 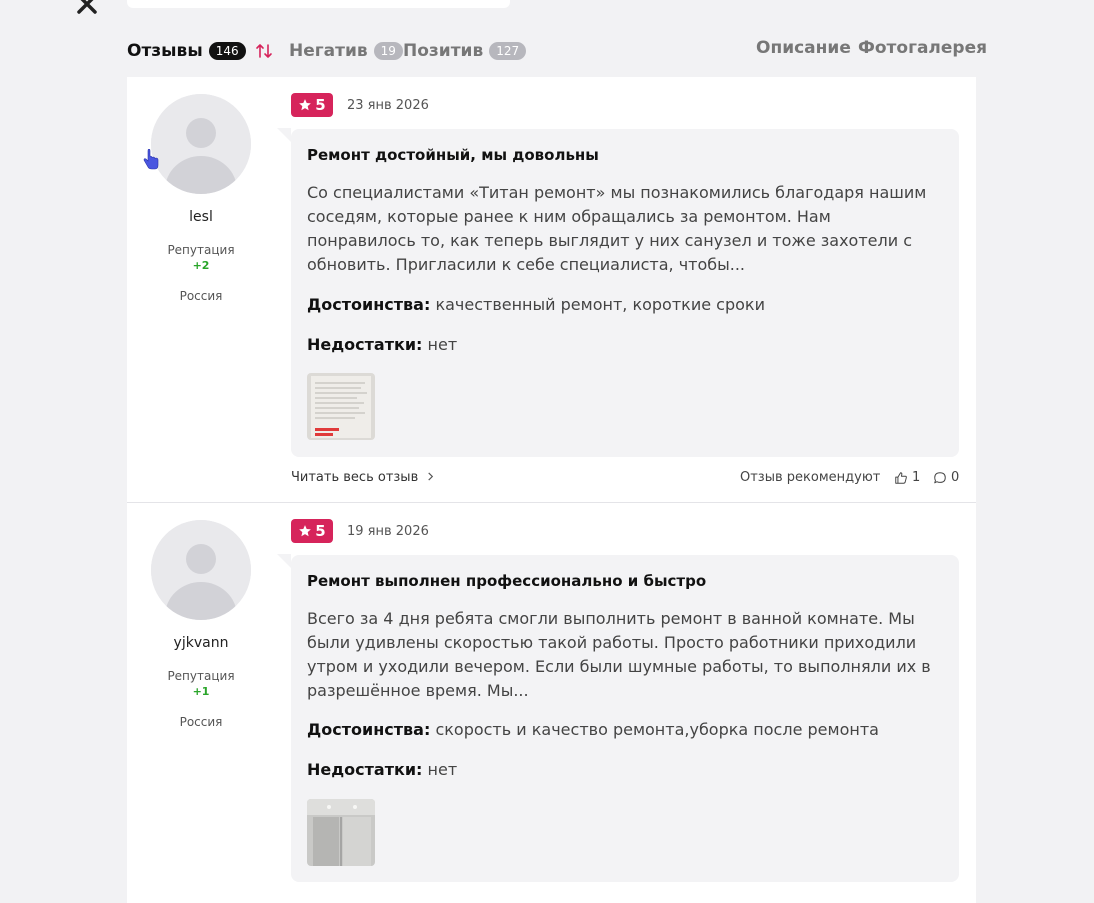 What do you see at coordinates (227, 51) in the screenshot?
I see `tab-reviews-count: 146` at bounding box center [227, 51].